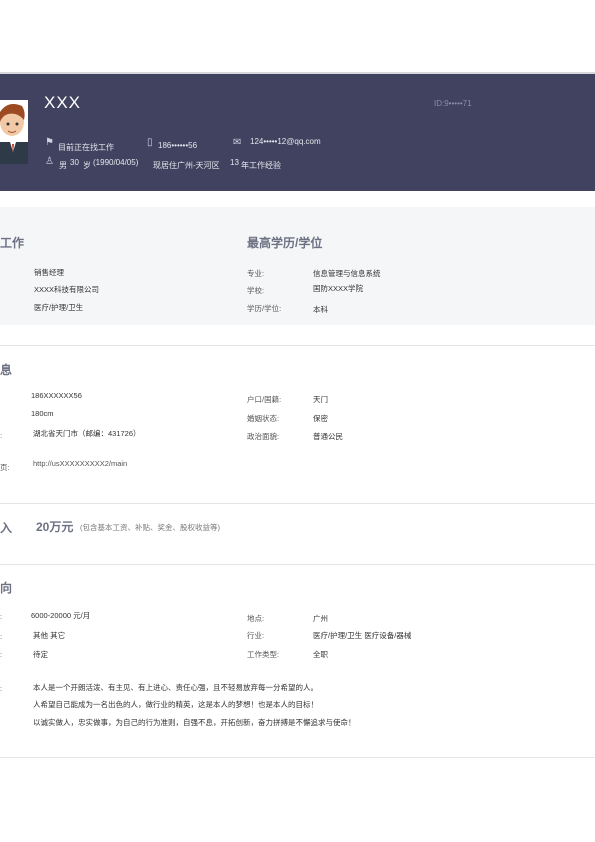  What do you see at coordinates (178, 145) in the screenshot?
I see `header-phone: 186••••••56` at bounding box center [178, 145].